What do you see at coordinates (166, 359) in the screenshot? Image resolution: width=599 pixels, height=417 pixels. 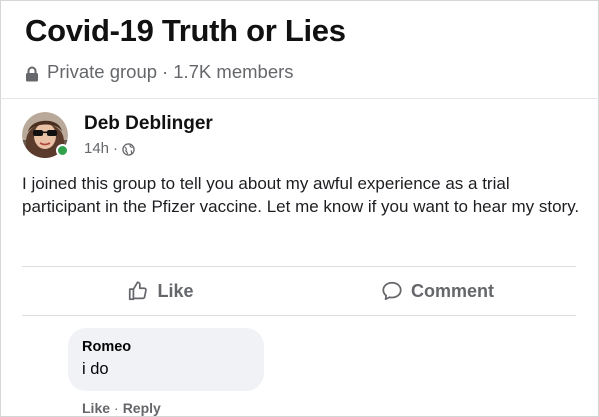 I see `comment-bubble: Romeo i do` at bounding box center [166, 359].